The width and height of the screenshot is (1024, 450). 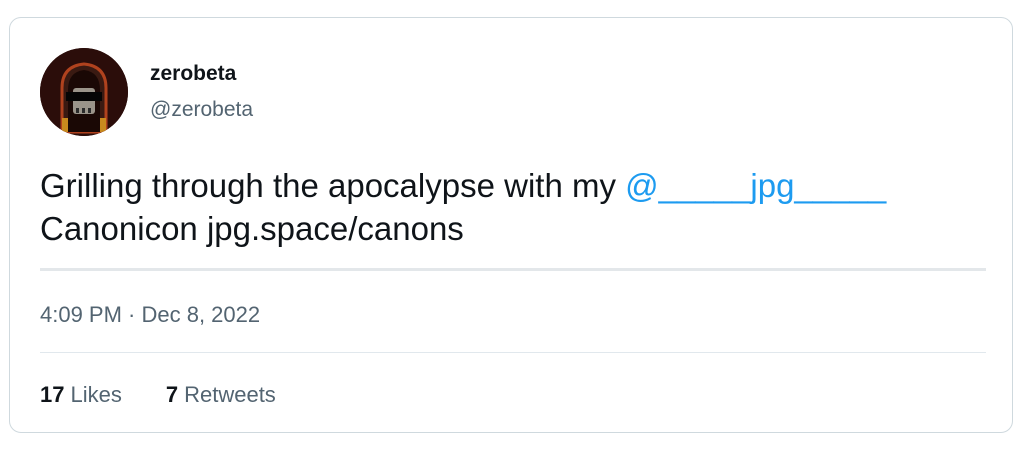 I want to click on user-names: zerobeta @zerobeta, so click(x=201, y=92).